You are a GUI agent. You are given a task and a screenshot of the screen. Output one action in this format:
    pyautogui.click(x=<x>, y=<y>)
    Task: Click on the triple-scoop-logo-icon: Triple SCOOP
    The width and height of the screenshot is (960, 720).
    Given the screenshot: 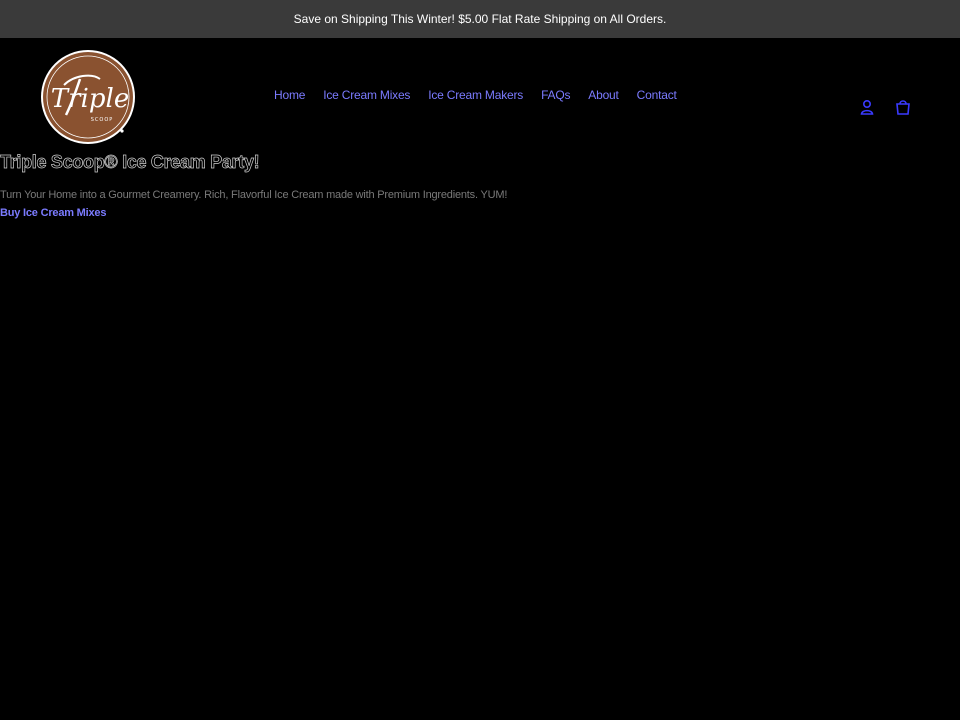 What is the action you would take?
    pyautogui.click(x=88, y=97)
    